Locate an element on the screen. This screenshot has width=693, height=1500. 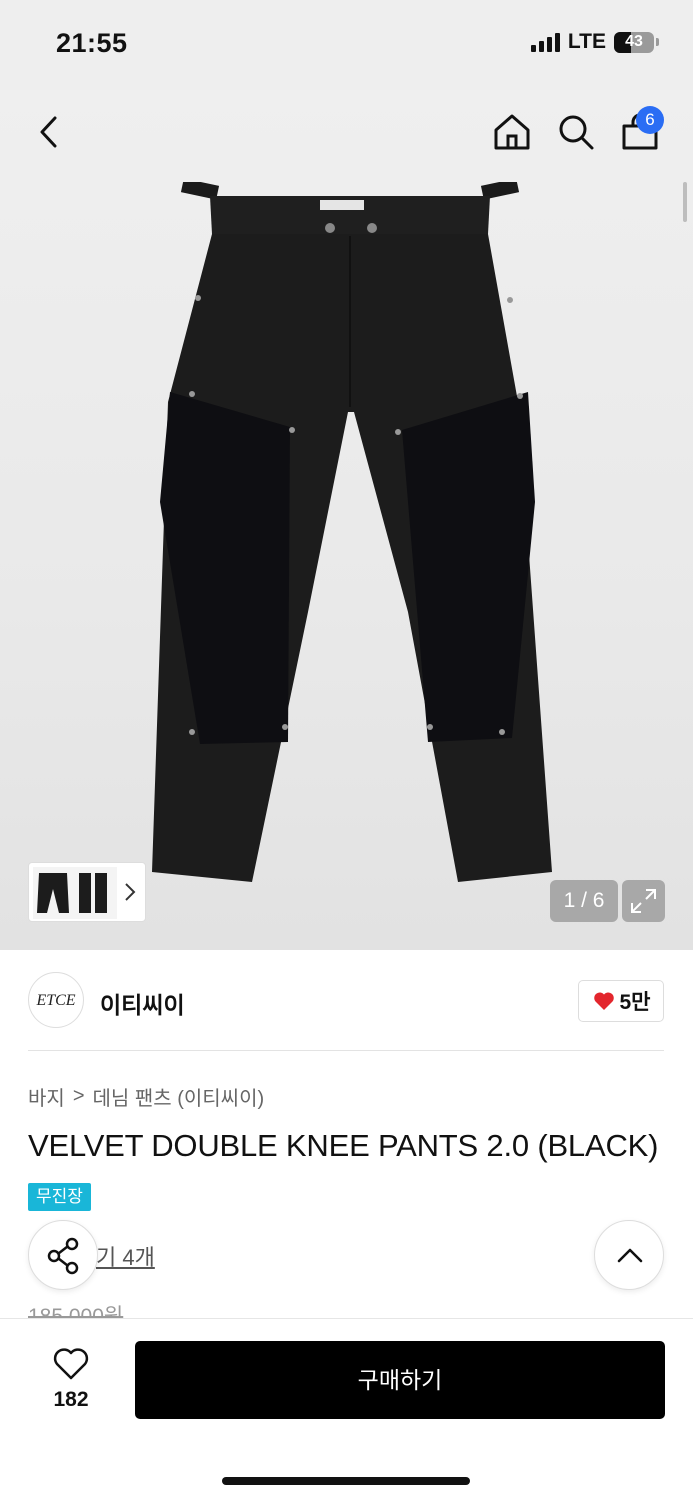
brand-like-count: 5만 is located at coordinates (635, 1002).